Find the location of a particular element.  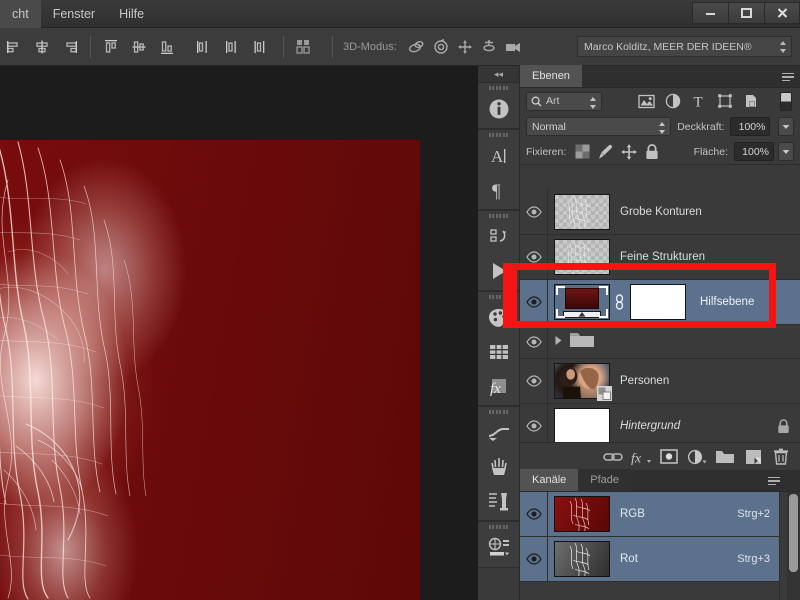

distribute-horizontal-centers-icon is located at coordinates (231, 47).